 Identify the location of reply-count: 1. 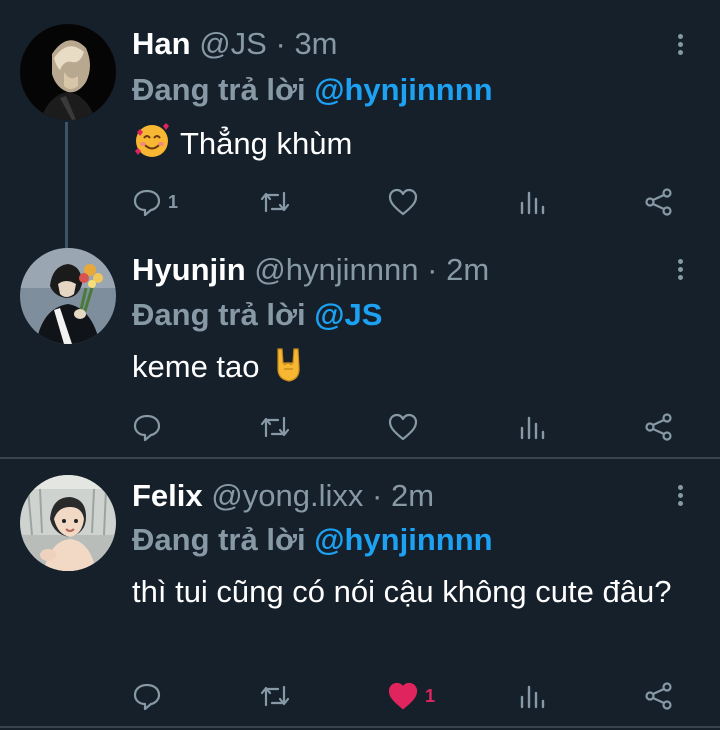
(173, 201).